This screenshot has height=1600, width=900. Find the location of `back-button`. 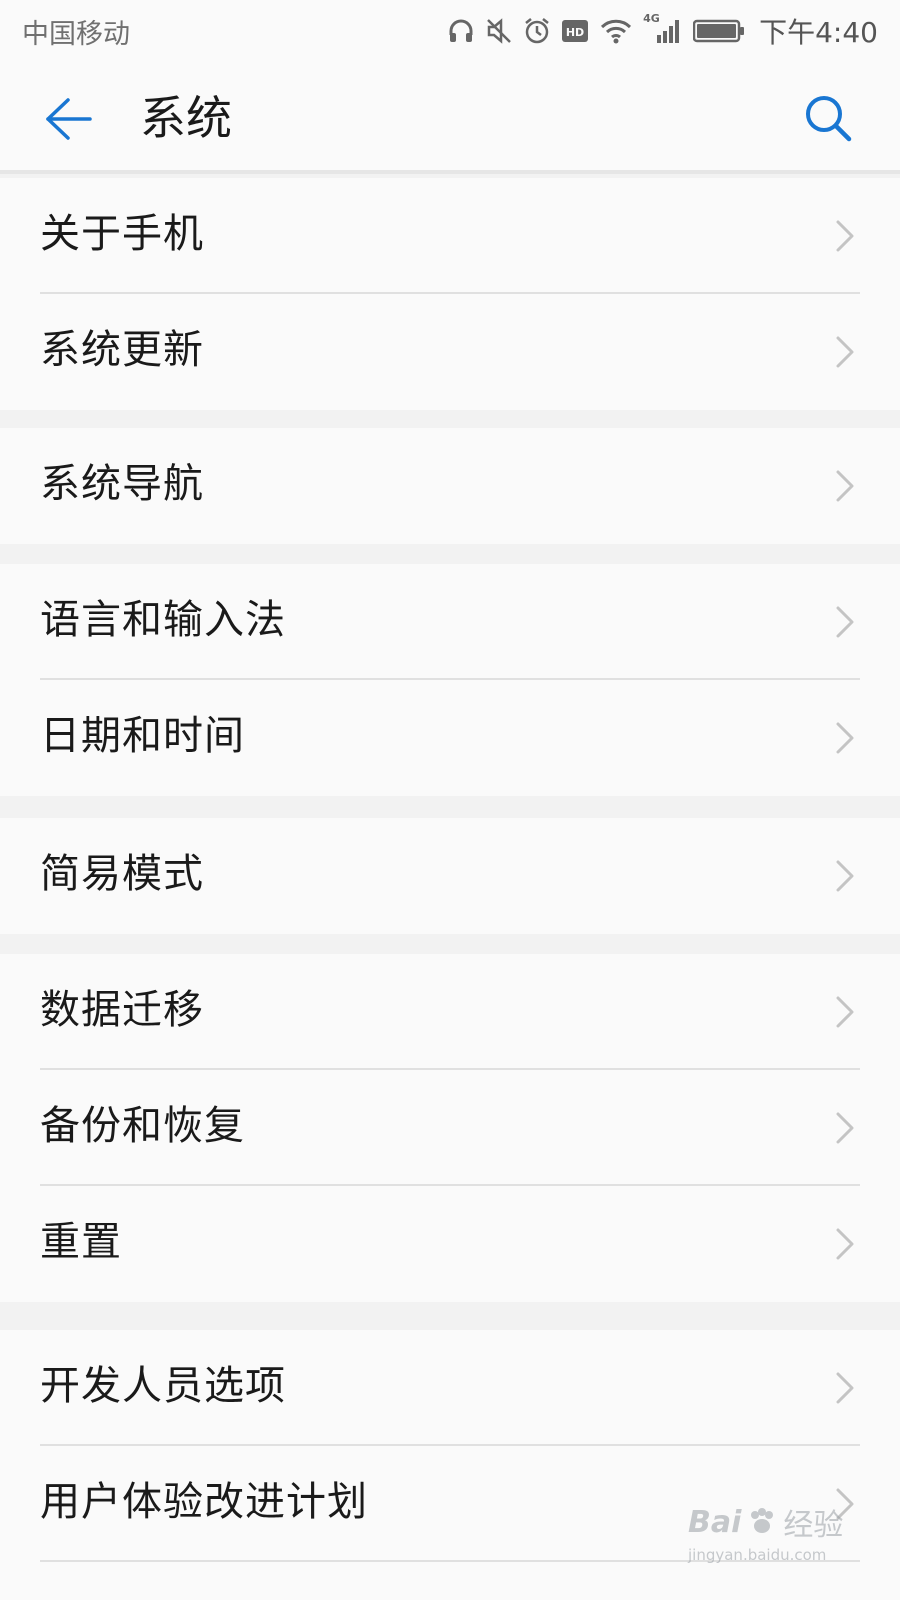

back-button is located at coordinates (69, 119).